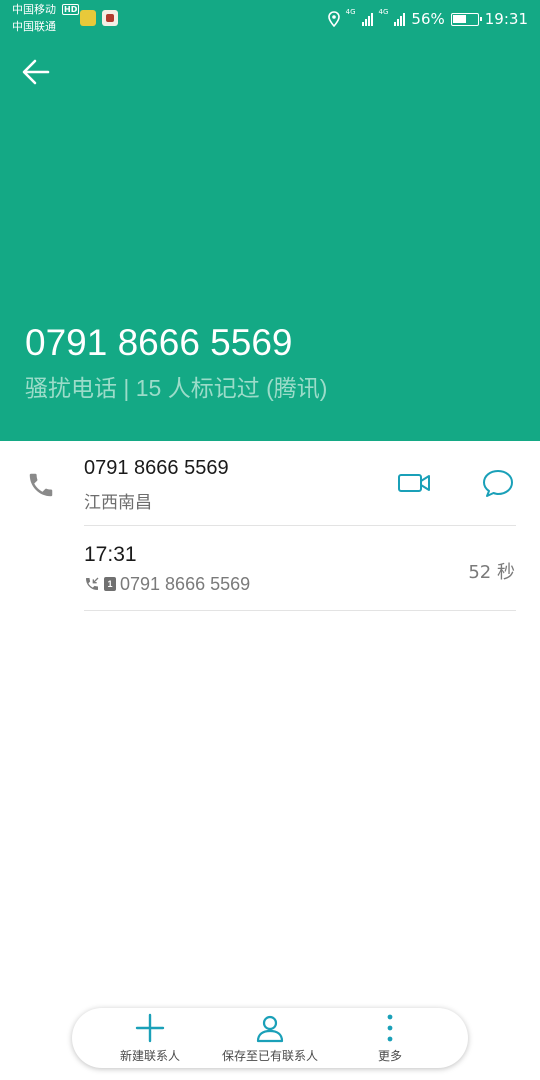 The width and height of the screenshot is (540, 1080). What do you see at coordinates (300, 610) in the screenshot?
I see `divider` at bounding box center [300, 610].